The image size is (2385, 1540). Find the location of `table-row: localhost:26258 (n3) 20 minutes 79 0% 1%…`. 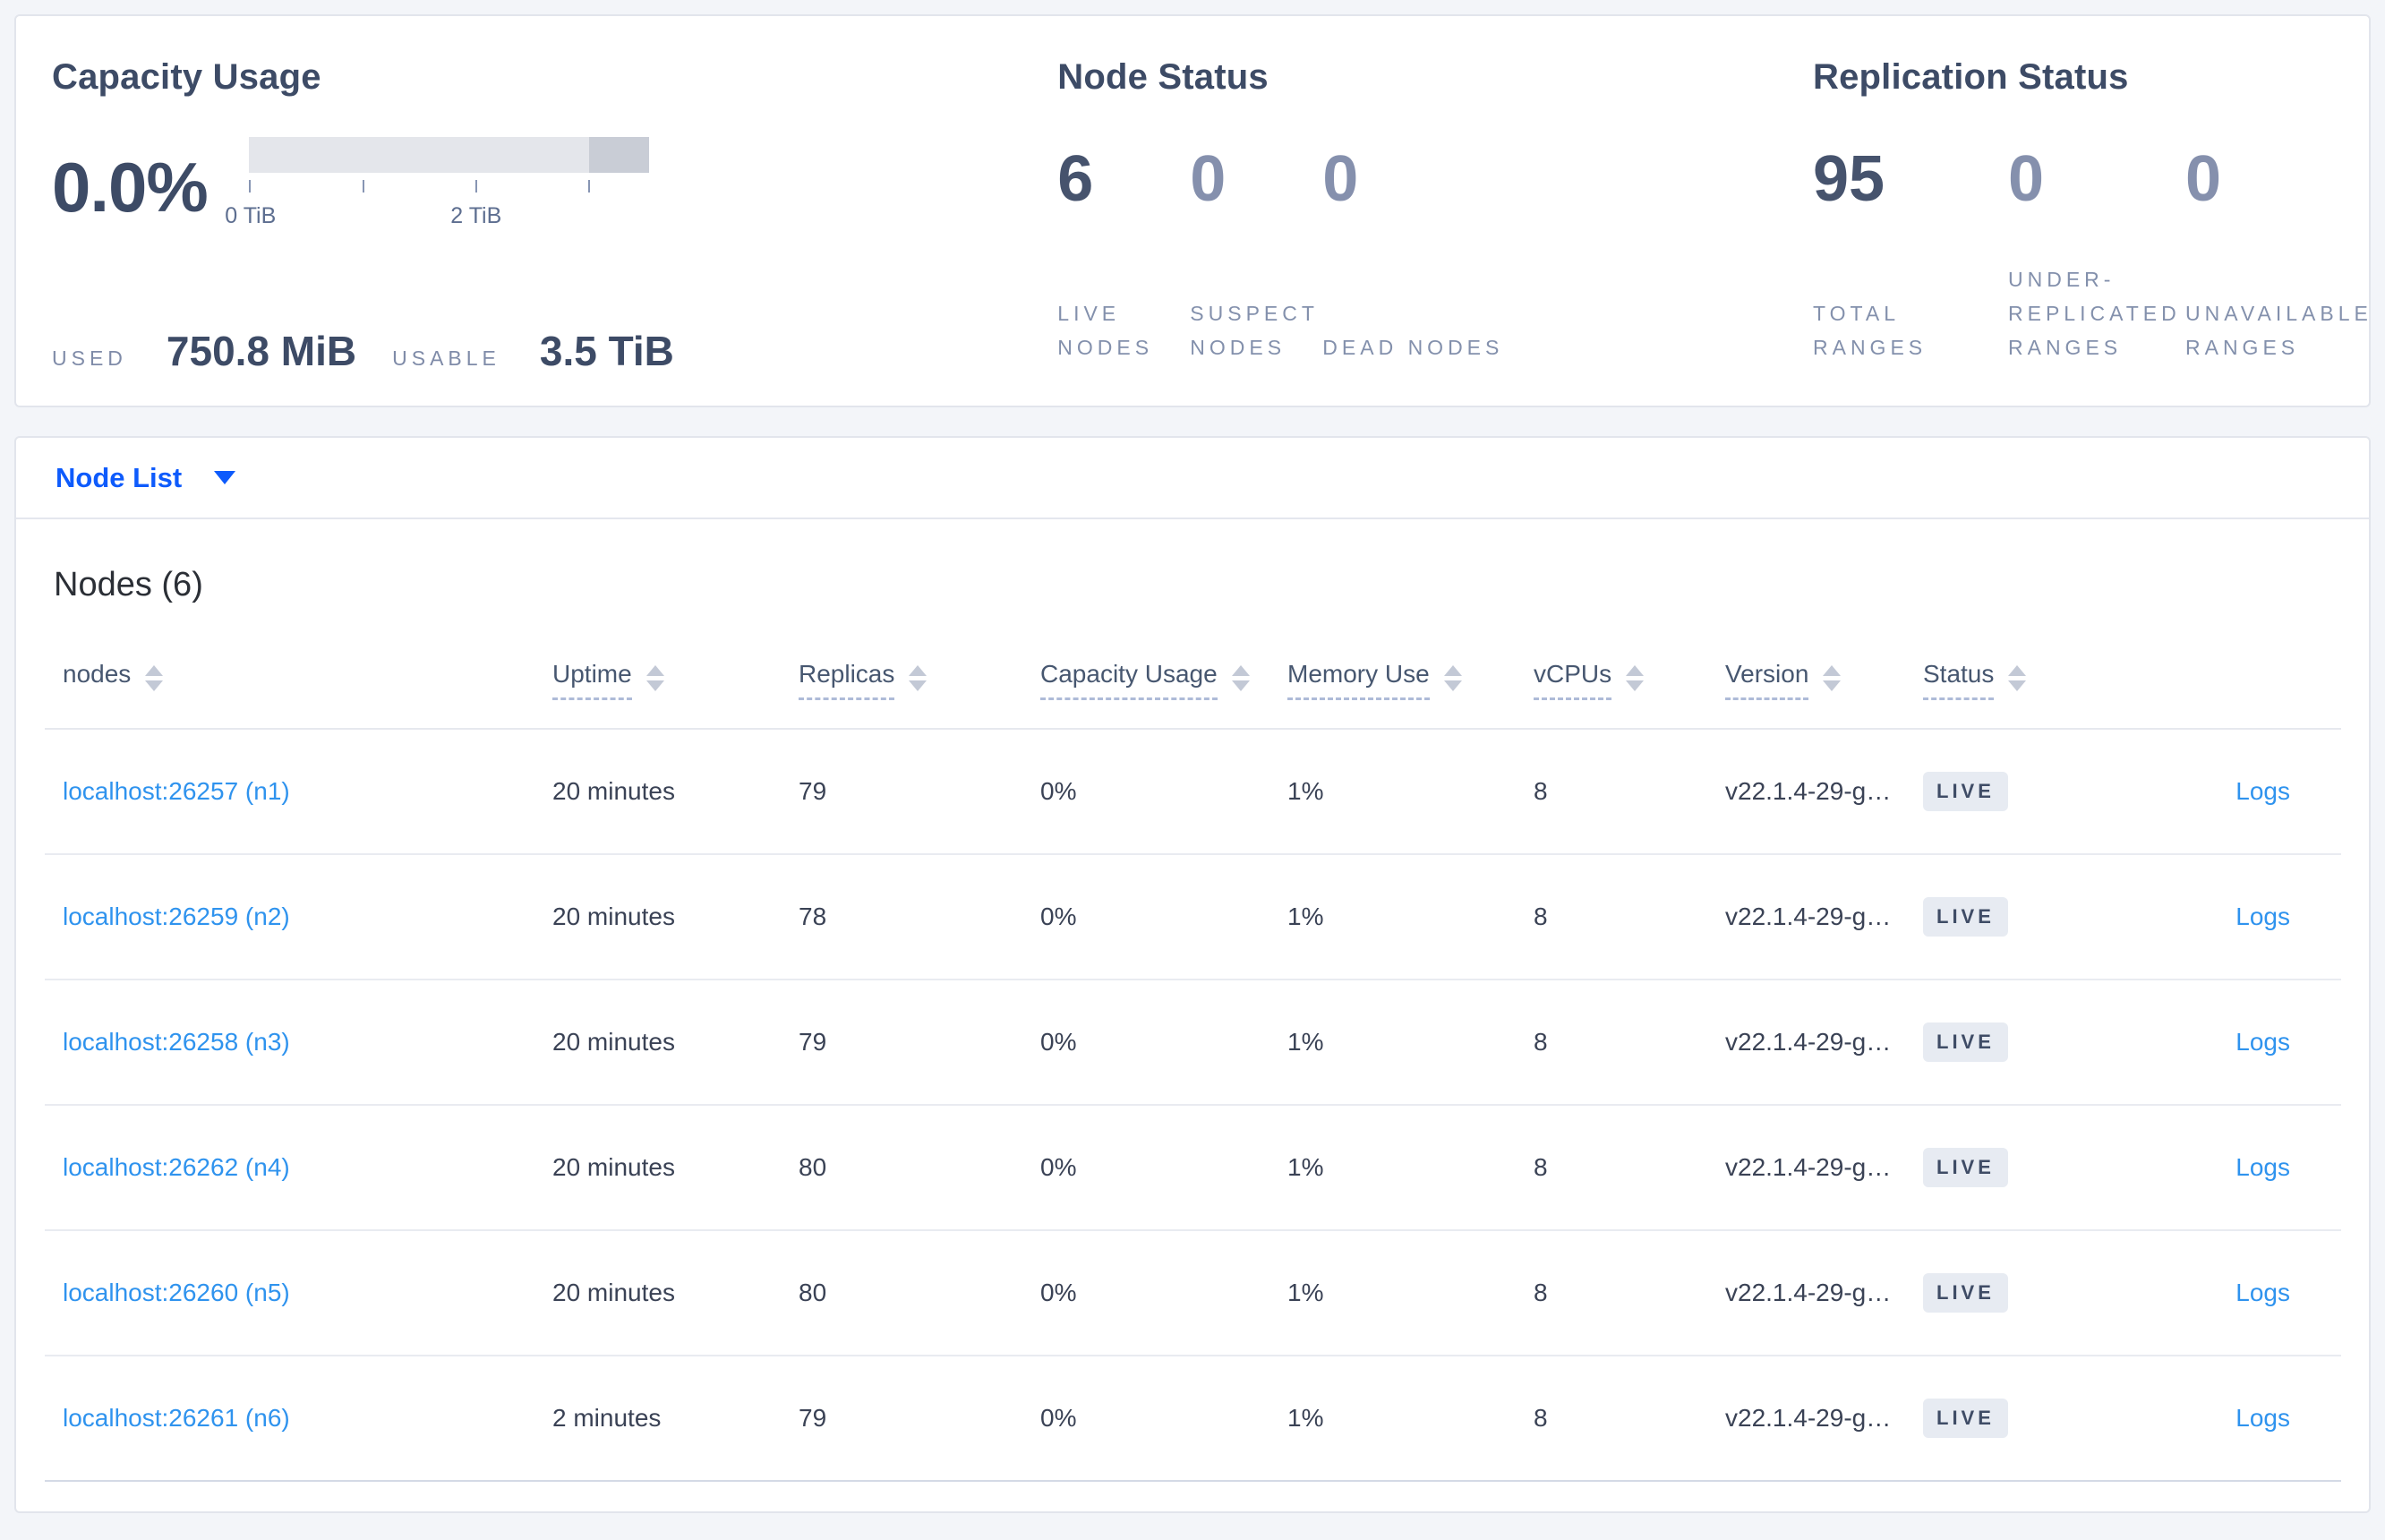

table-row: localhost:26258 (n3) 20 minutes 79 0% 1%… is located at coordinates (1193, 1043).